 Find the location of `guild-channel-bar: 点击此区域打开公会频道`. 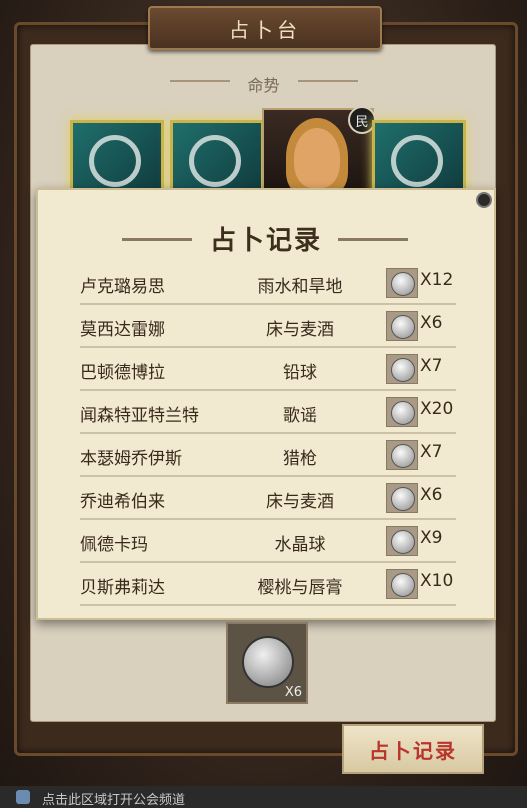

guild-channel-bar: 点击此区域打开公会频道 is located at coordinates (263, 797).